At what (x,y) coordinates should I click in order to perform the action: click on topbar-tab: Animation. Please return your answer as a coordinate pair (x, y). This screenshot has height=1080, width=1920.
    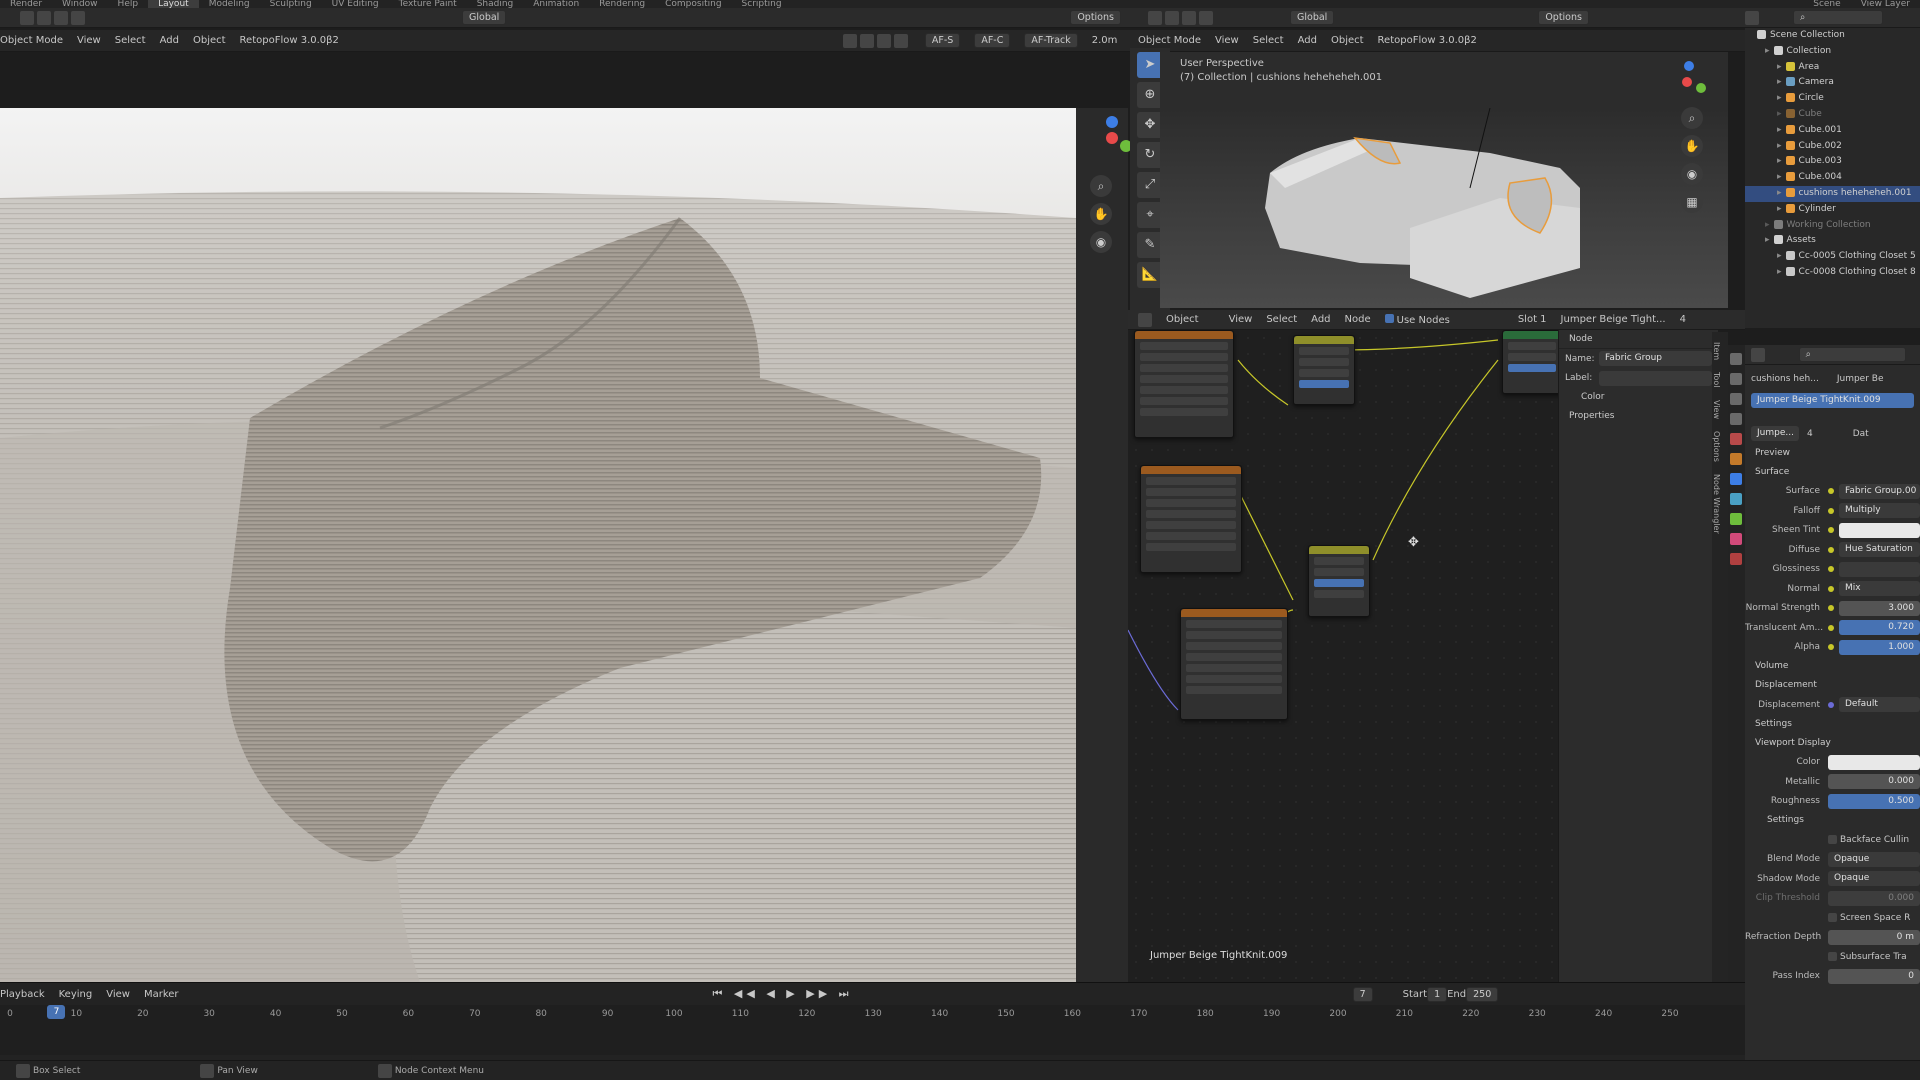
    Looking at the image, I should click on (556, 4).